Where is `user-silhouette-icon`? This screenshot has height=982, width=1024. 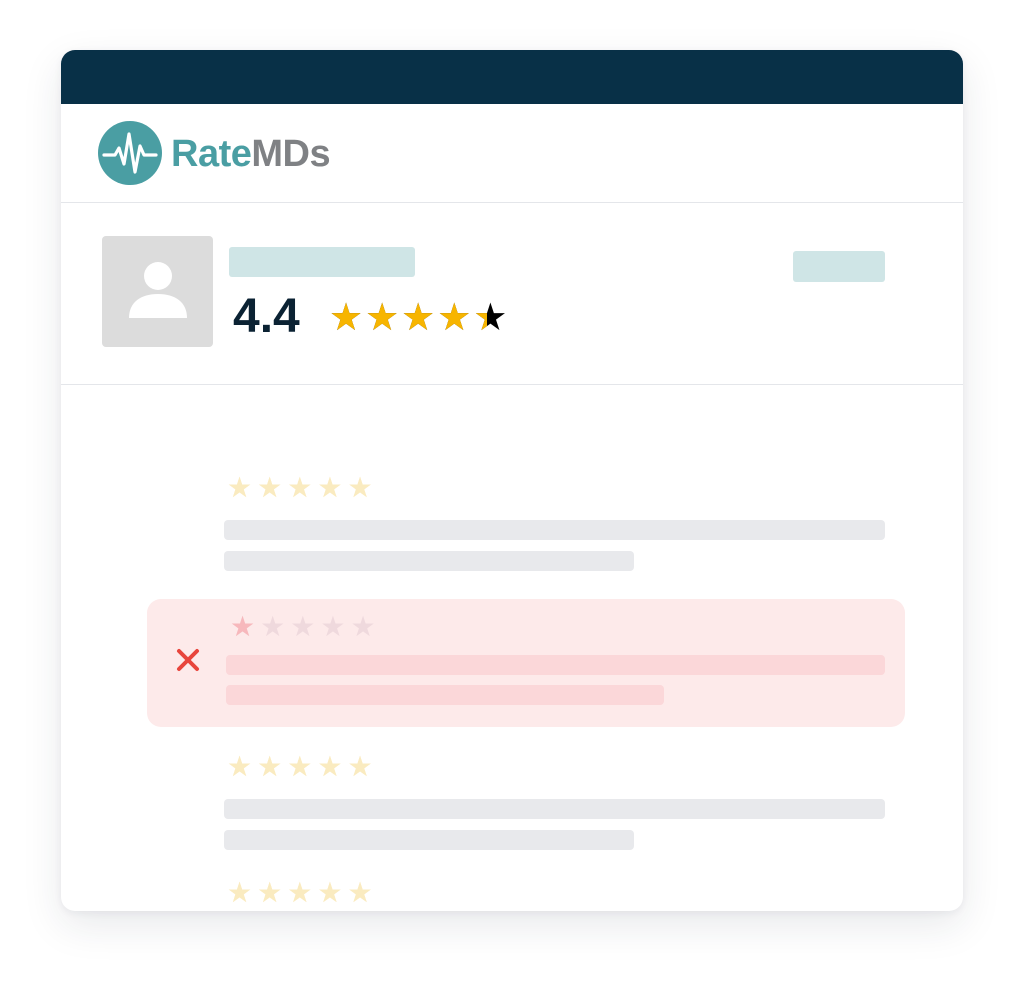
user-silhouette-icon is located at coordinates (158, 290).